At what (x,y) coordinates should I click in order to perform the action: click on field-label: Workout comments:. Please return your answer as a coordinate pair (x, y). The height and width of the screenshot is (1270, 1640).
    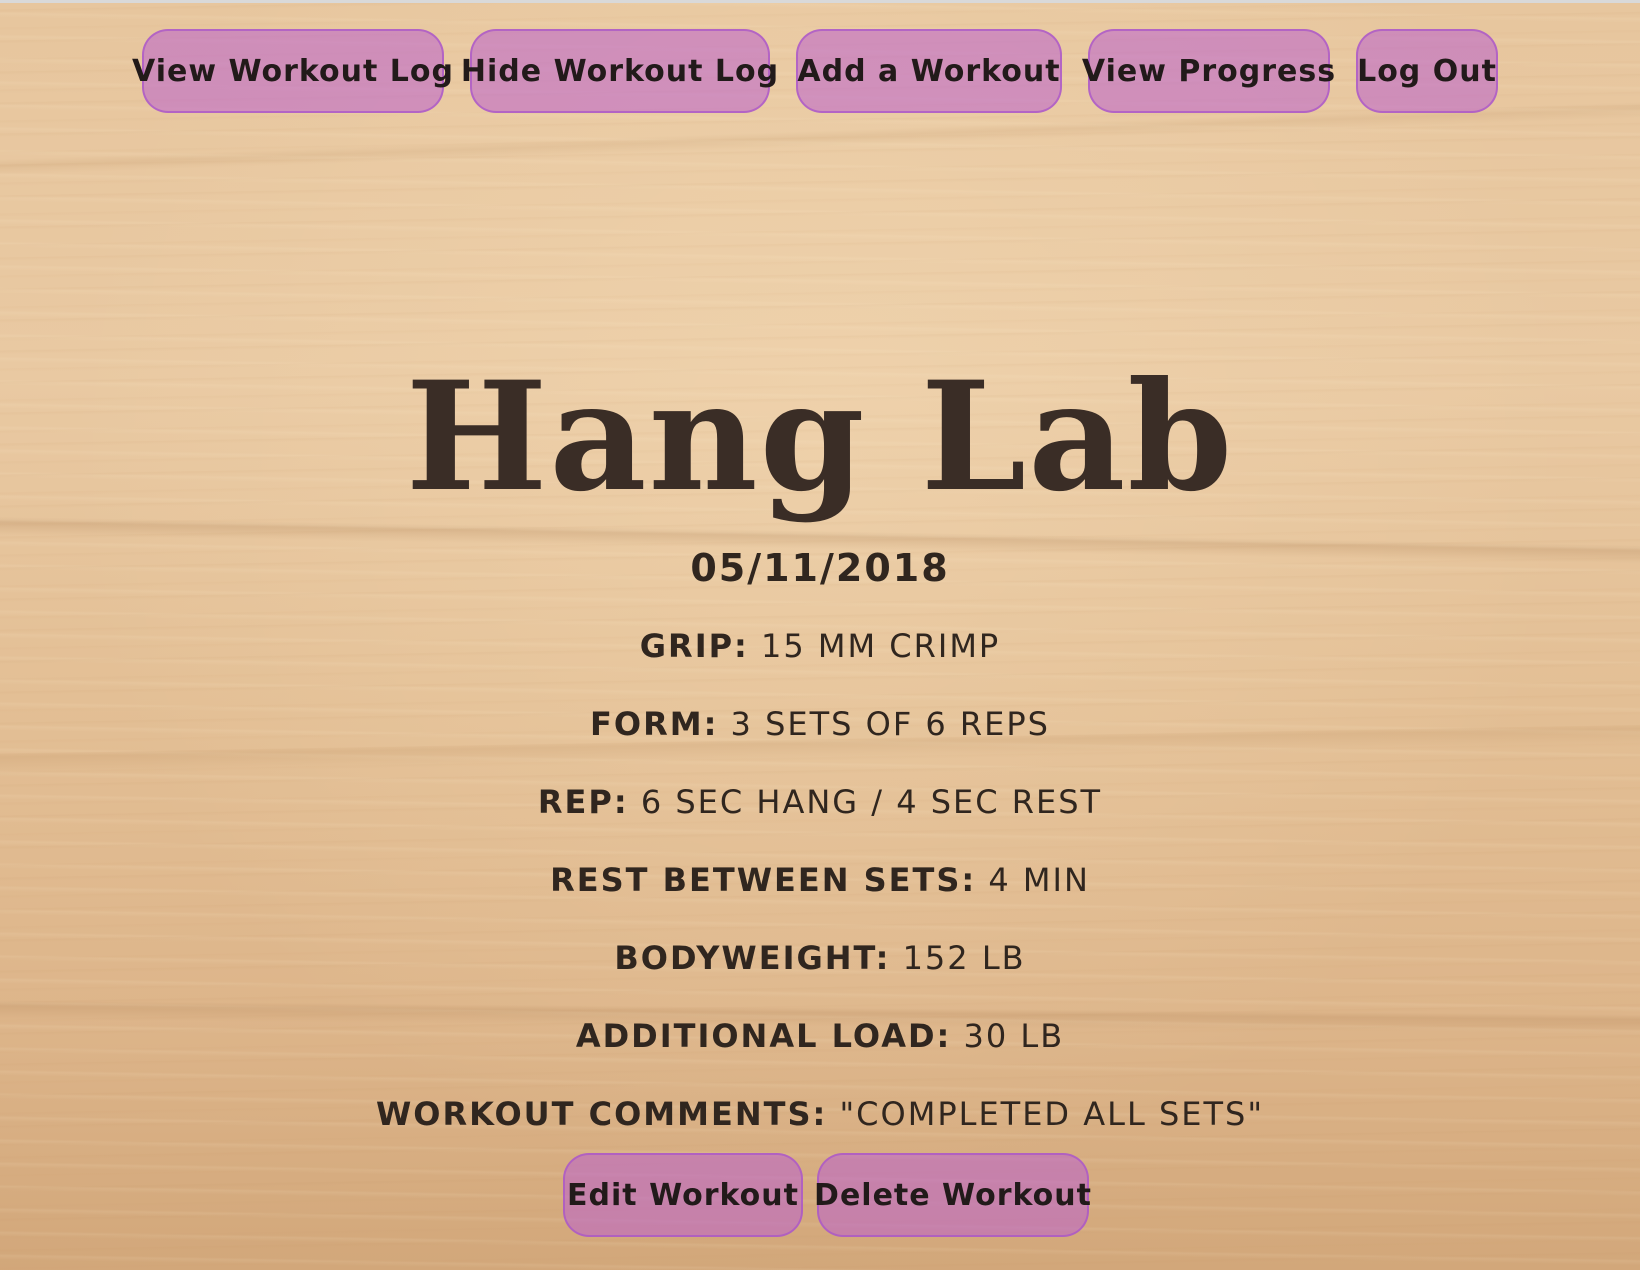
    Looking at the image, I should click on (601, 1114).